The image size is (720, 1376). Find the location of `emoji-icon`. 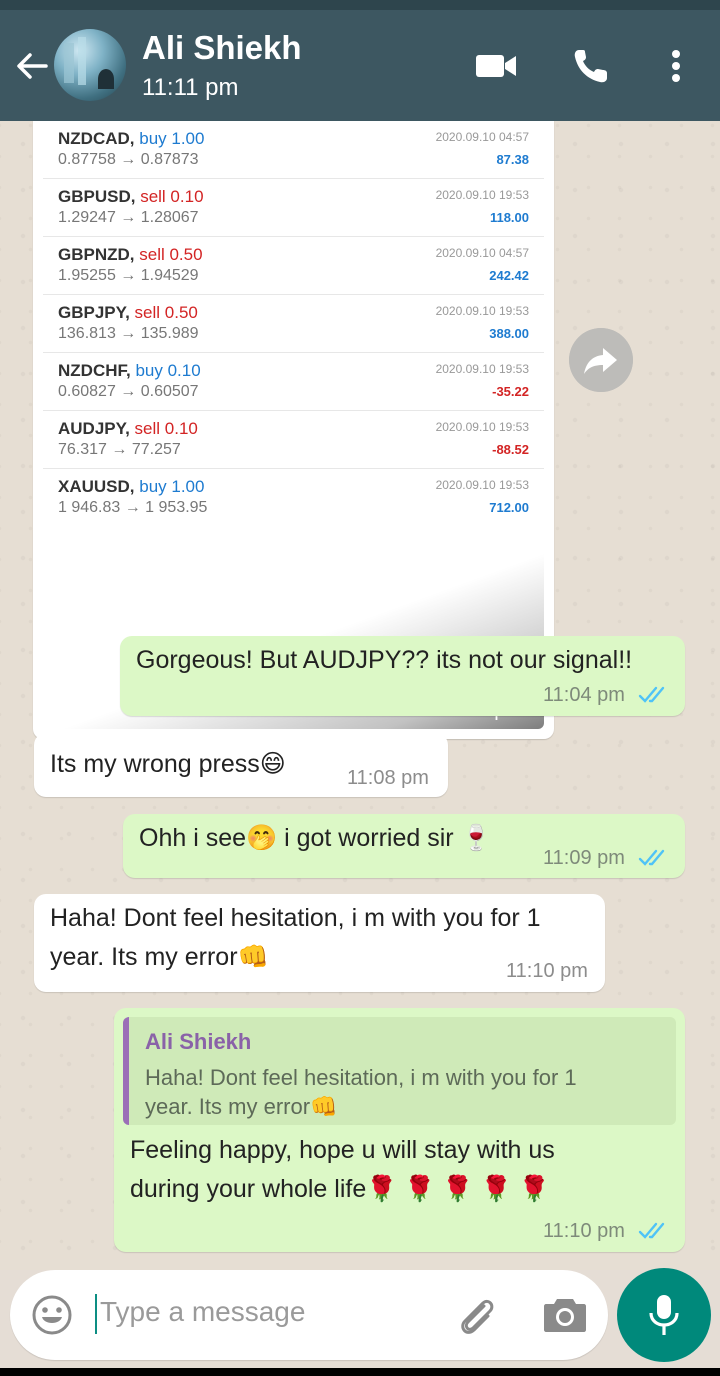

emoji-icon is located at coordinates (52, 1315).